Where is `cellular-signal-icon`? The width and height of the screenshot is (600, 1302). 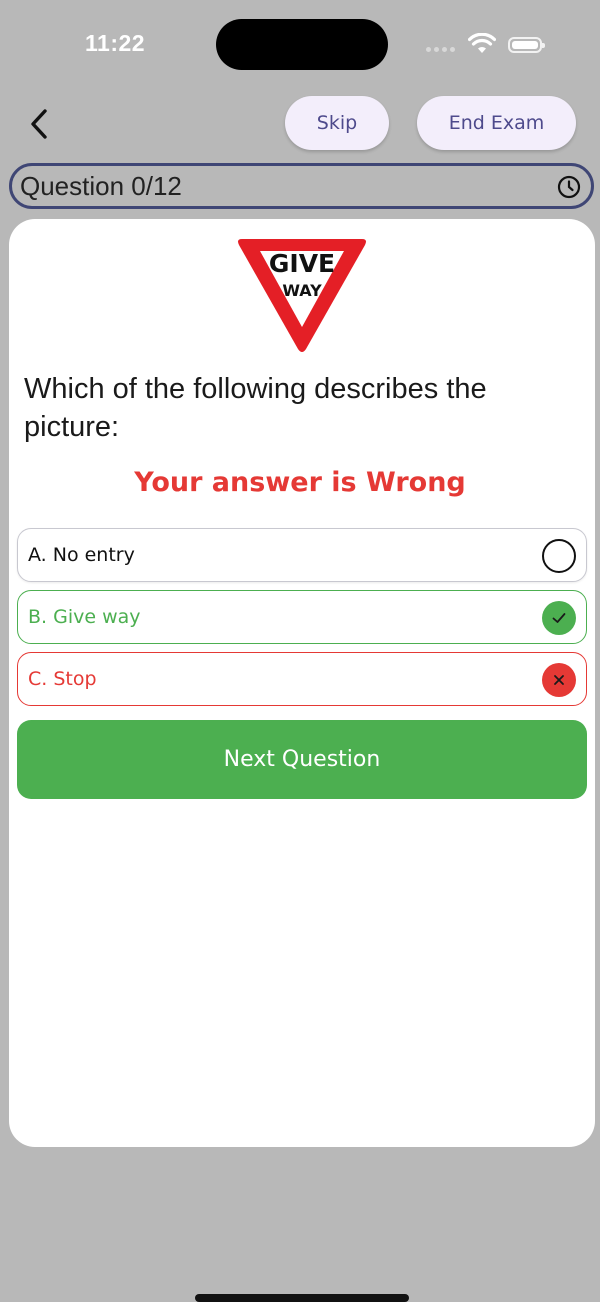
cellular-signal-icon is located at coordinates (440, 49).